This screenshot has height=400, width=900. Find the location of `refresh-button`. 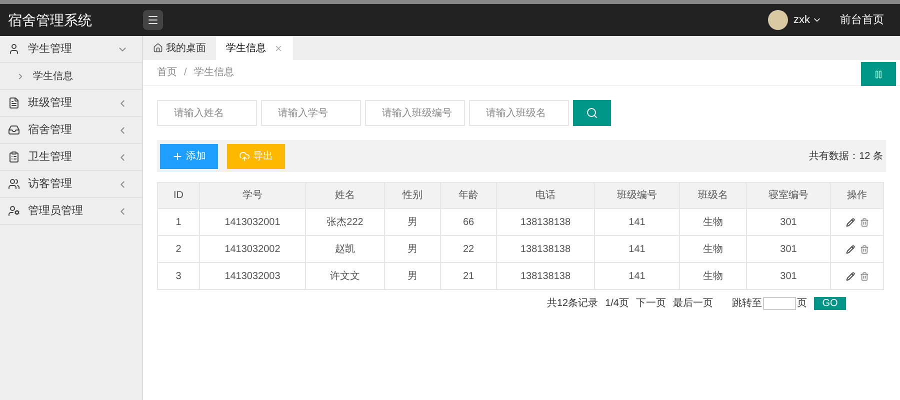

refresh-button is located at coordinates (878, 74).